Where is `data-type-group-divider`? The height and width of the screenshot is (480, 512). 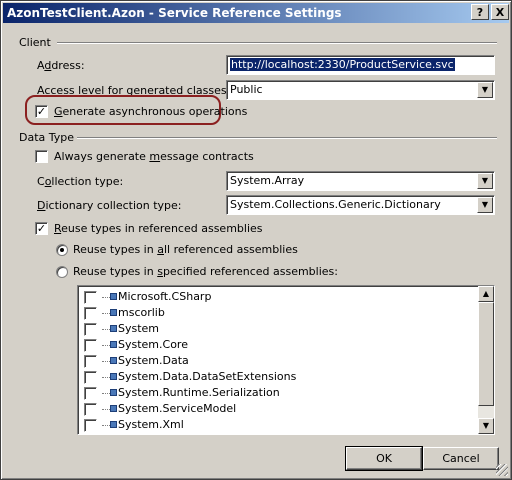 data-type-group-divider is located at coordinates (287, 138).